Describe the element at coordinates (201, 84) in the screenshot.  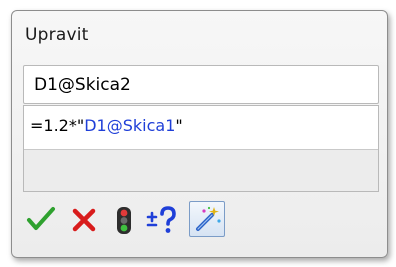
I see `dimension-name-field: D1@Skica2` at that location.